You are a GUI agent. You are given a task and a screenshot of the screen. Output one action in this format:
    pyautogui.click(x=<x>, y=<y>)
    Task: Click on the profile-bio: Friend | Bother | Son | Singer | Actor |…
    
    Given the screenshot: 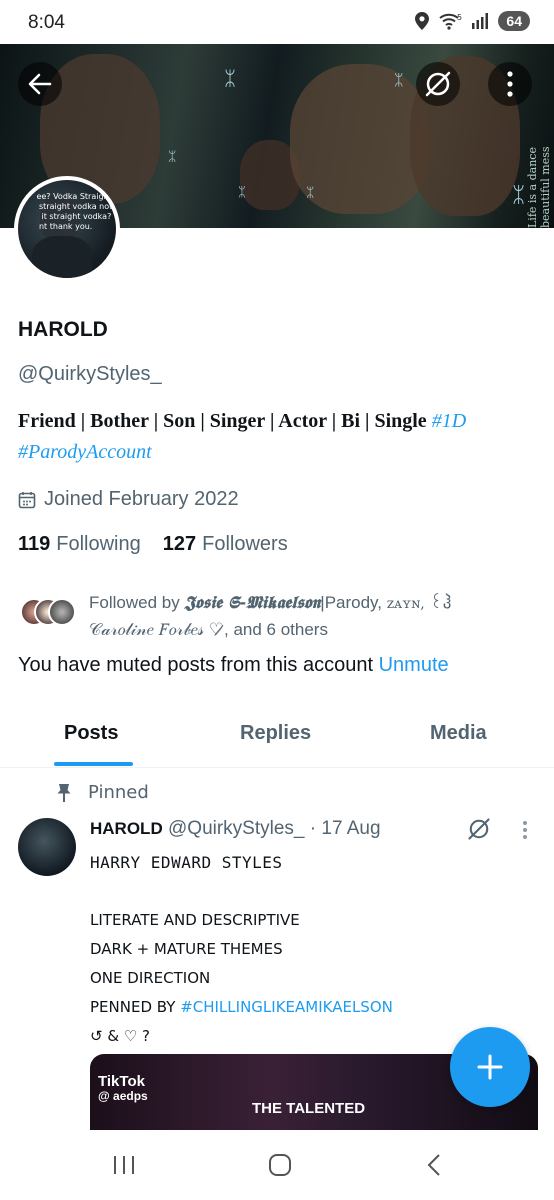 What is the action you would take?
    pyautogui.click(x=278, y=437)
    